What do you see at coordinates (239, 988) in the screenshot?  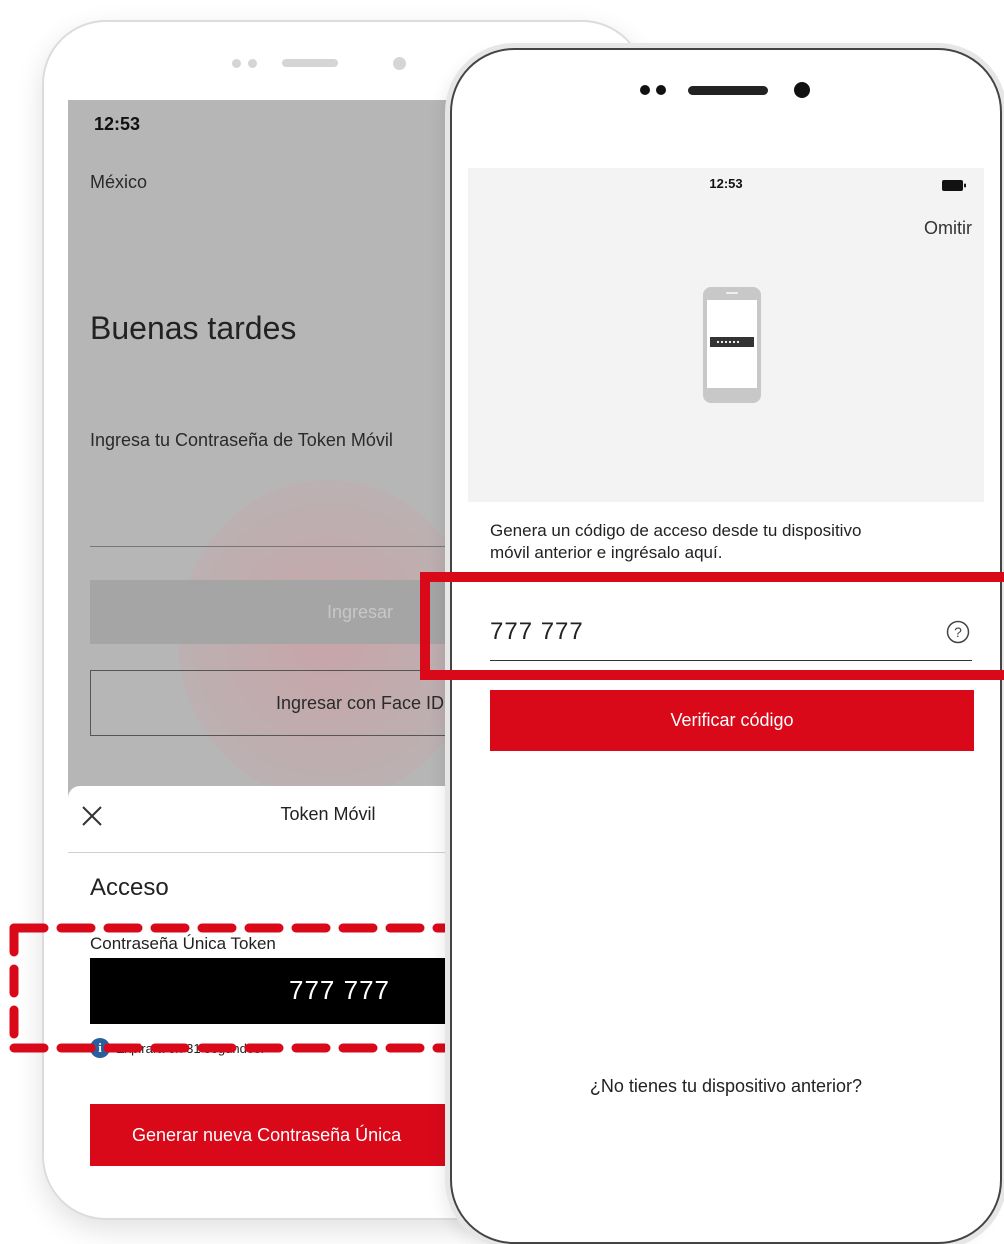 I see `token-highlight-dashed` at bounding box center [239, 988].